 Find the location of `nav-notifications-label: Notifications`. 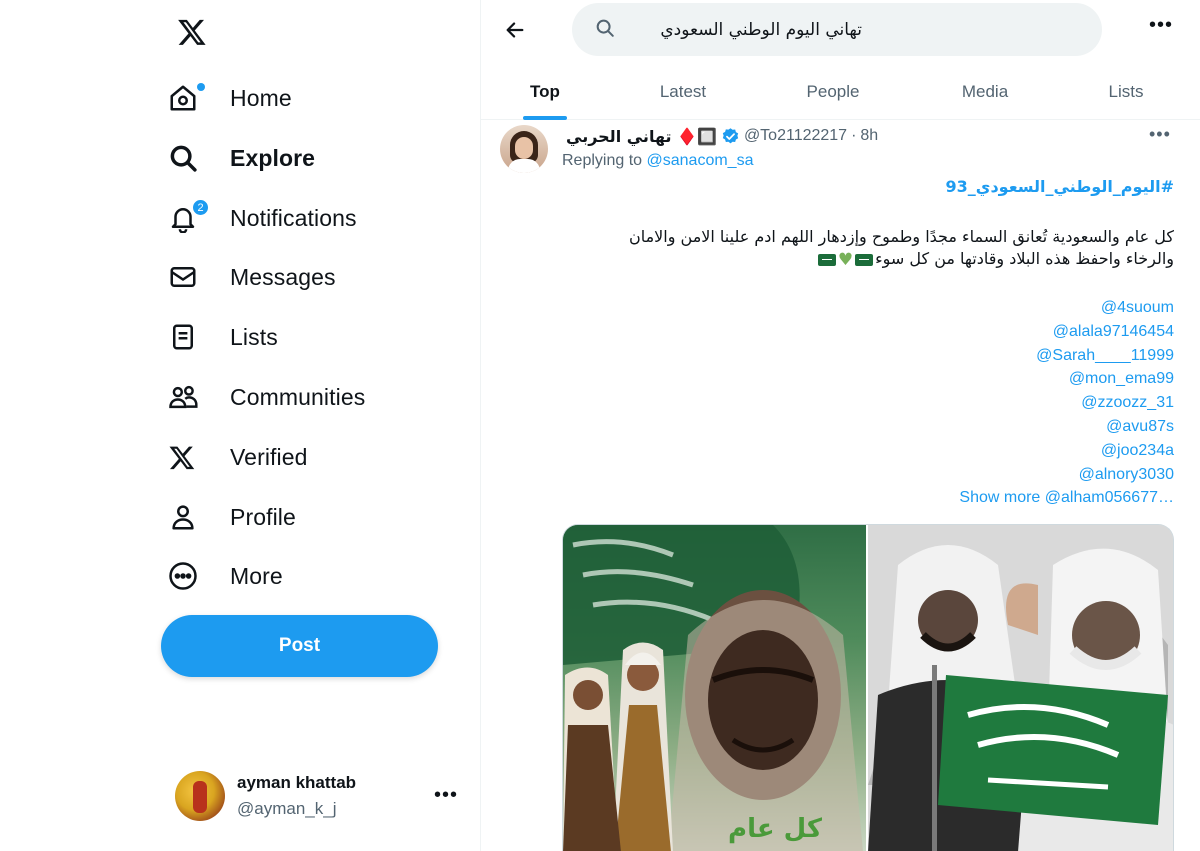

nav-notifications-label: Notifications is located at coordinates (293, 217).